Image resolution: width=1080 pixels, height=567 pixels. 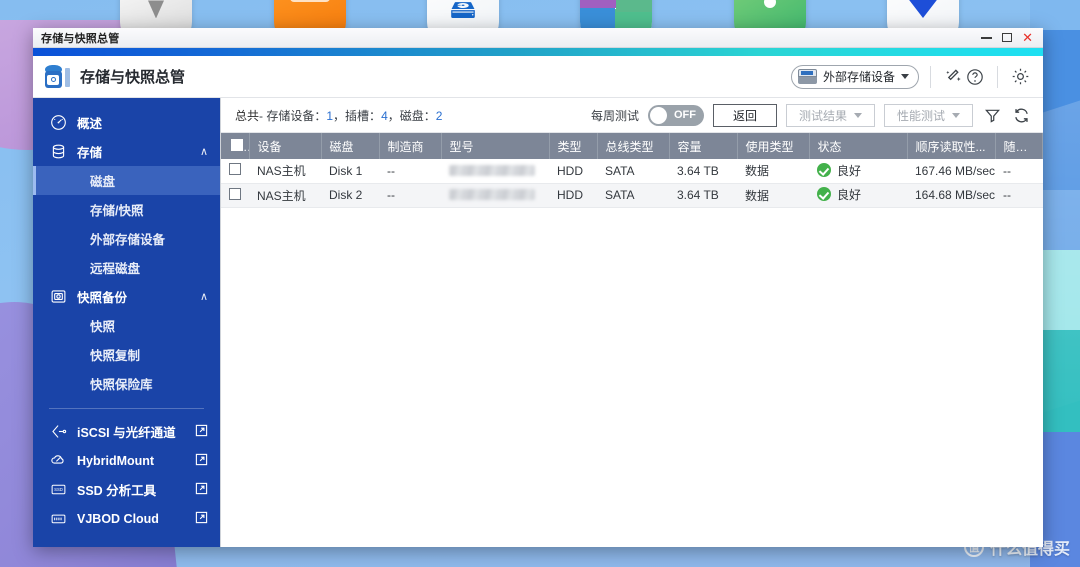 I want to click on column-header-capacity: 容量, so click(x=703, y=146).